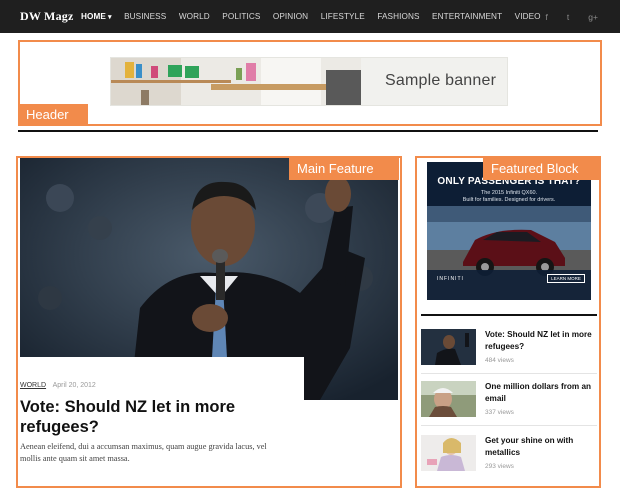  Describe the element at coordinates (541, 169) in the screenshot. I see `featured-block-label: Featured Block` at that location.